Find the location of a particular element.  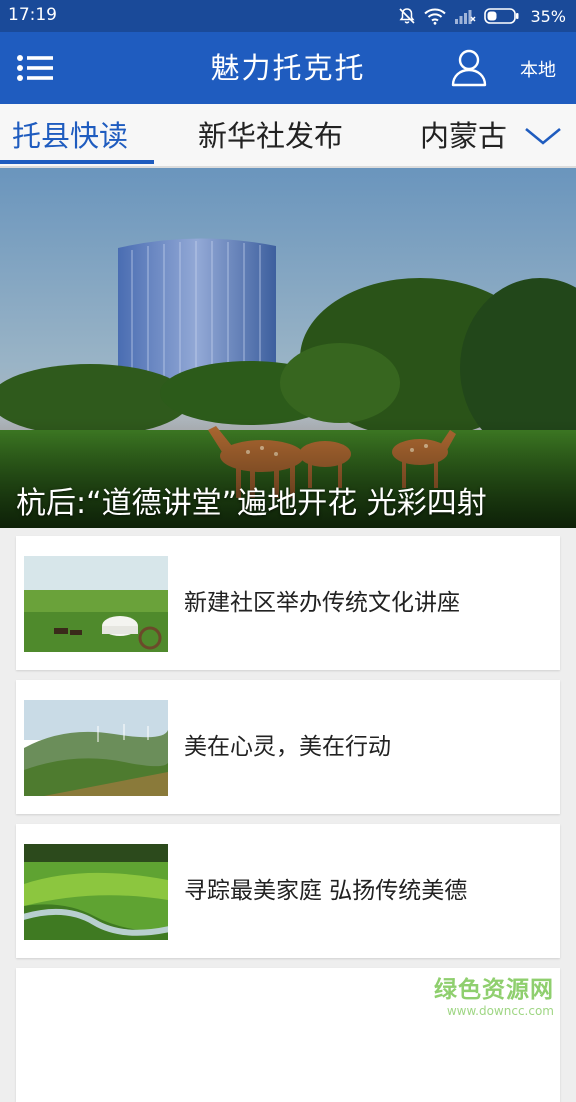

user-button is located at coordinates (469, 67).